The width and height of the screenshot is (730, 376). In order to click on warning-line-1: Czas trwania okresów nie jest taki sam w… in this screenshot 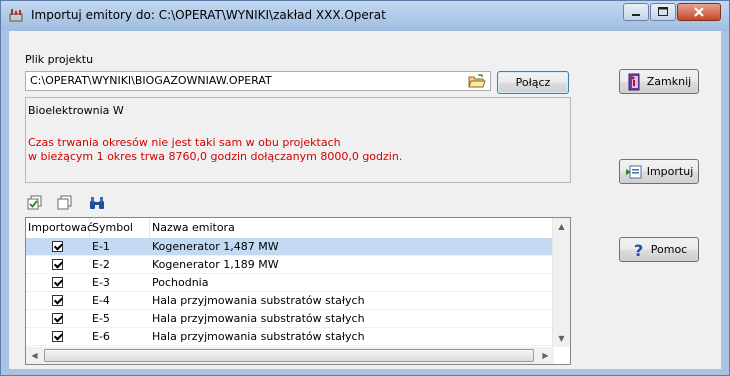, I will do `click(184, 142)`.